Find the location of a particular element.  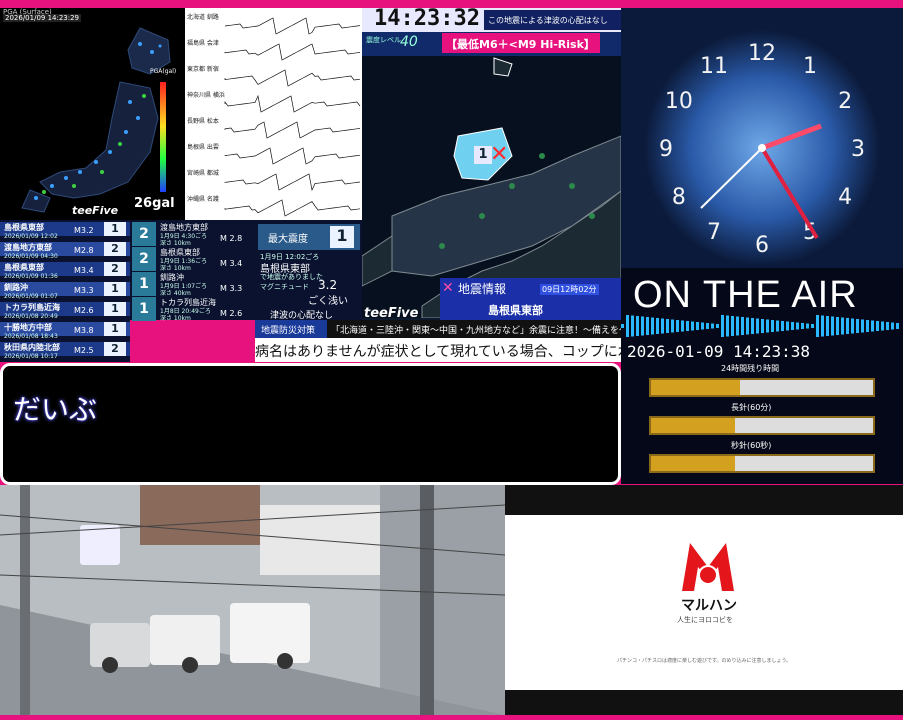

max-intensity-label: 最大震度 is located at coordinates (288, 239).